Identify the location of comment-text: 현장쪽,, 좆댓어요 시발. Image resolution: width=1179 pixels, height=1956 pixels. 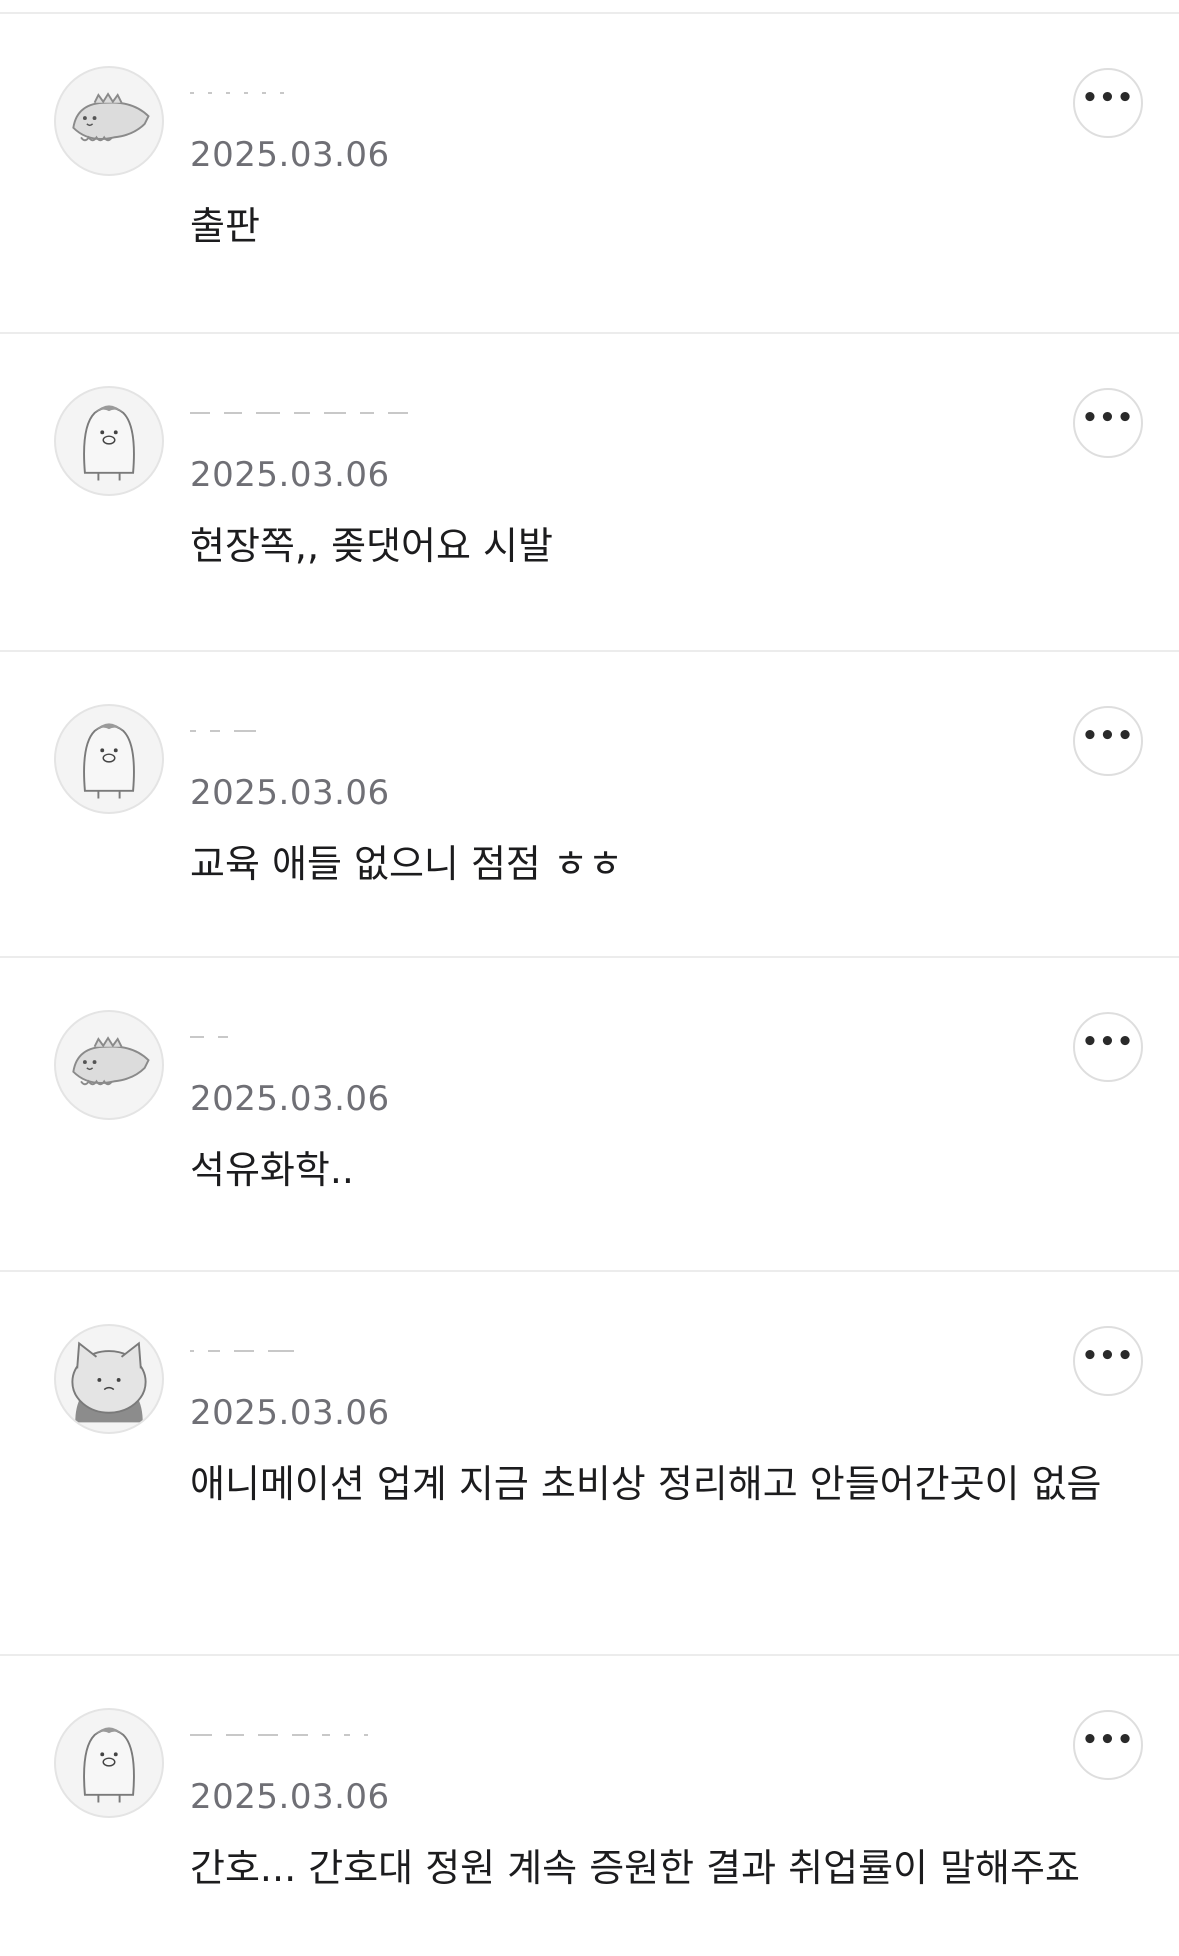
(371, 546).